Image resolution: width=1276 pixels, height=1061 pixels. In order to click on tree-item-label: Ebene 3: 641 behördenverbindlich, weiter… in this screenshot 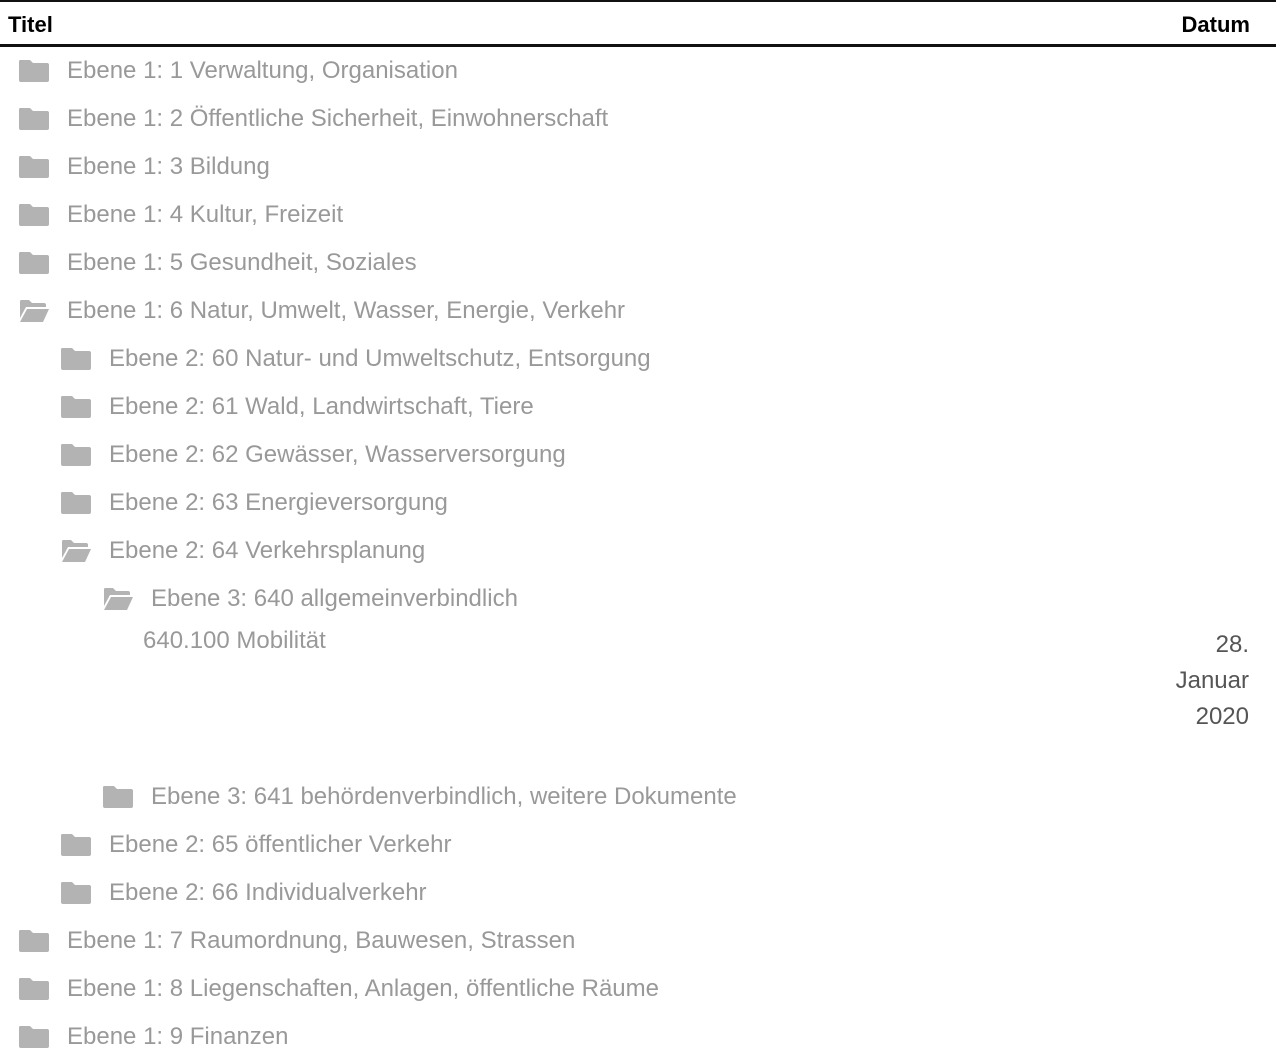, I will do `click(444, 796)`.